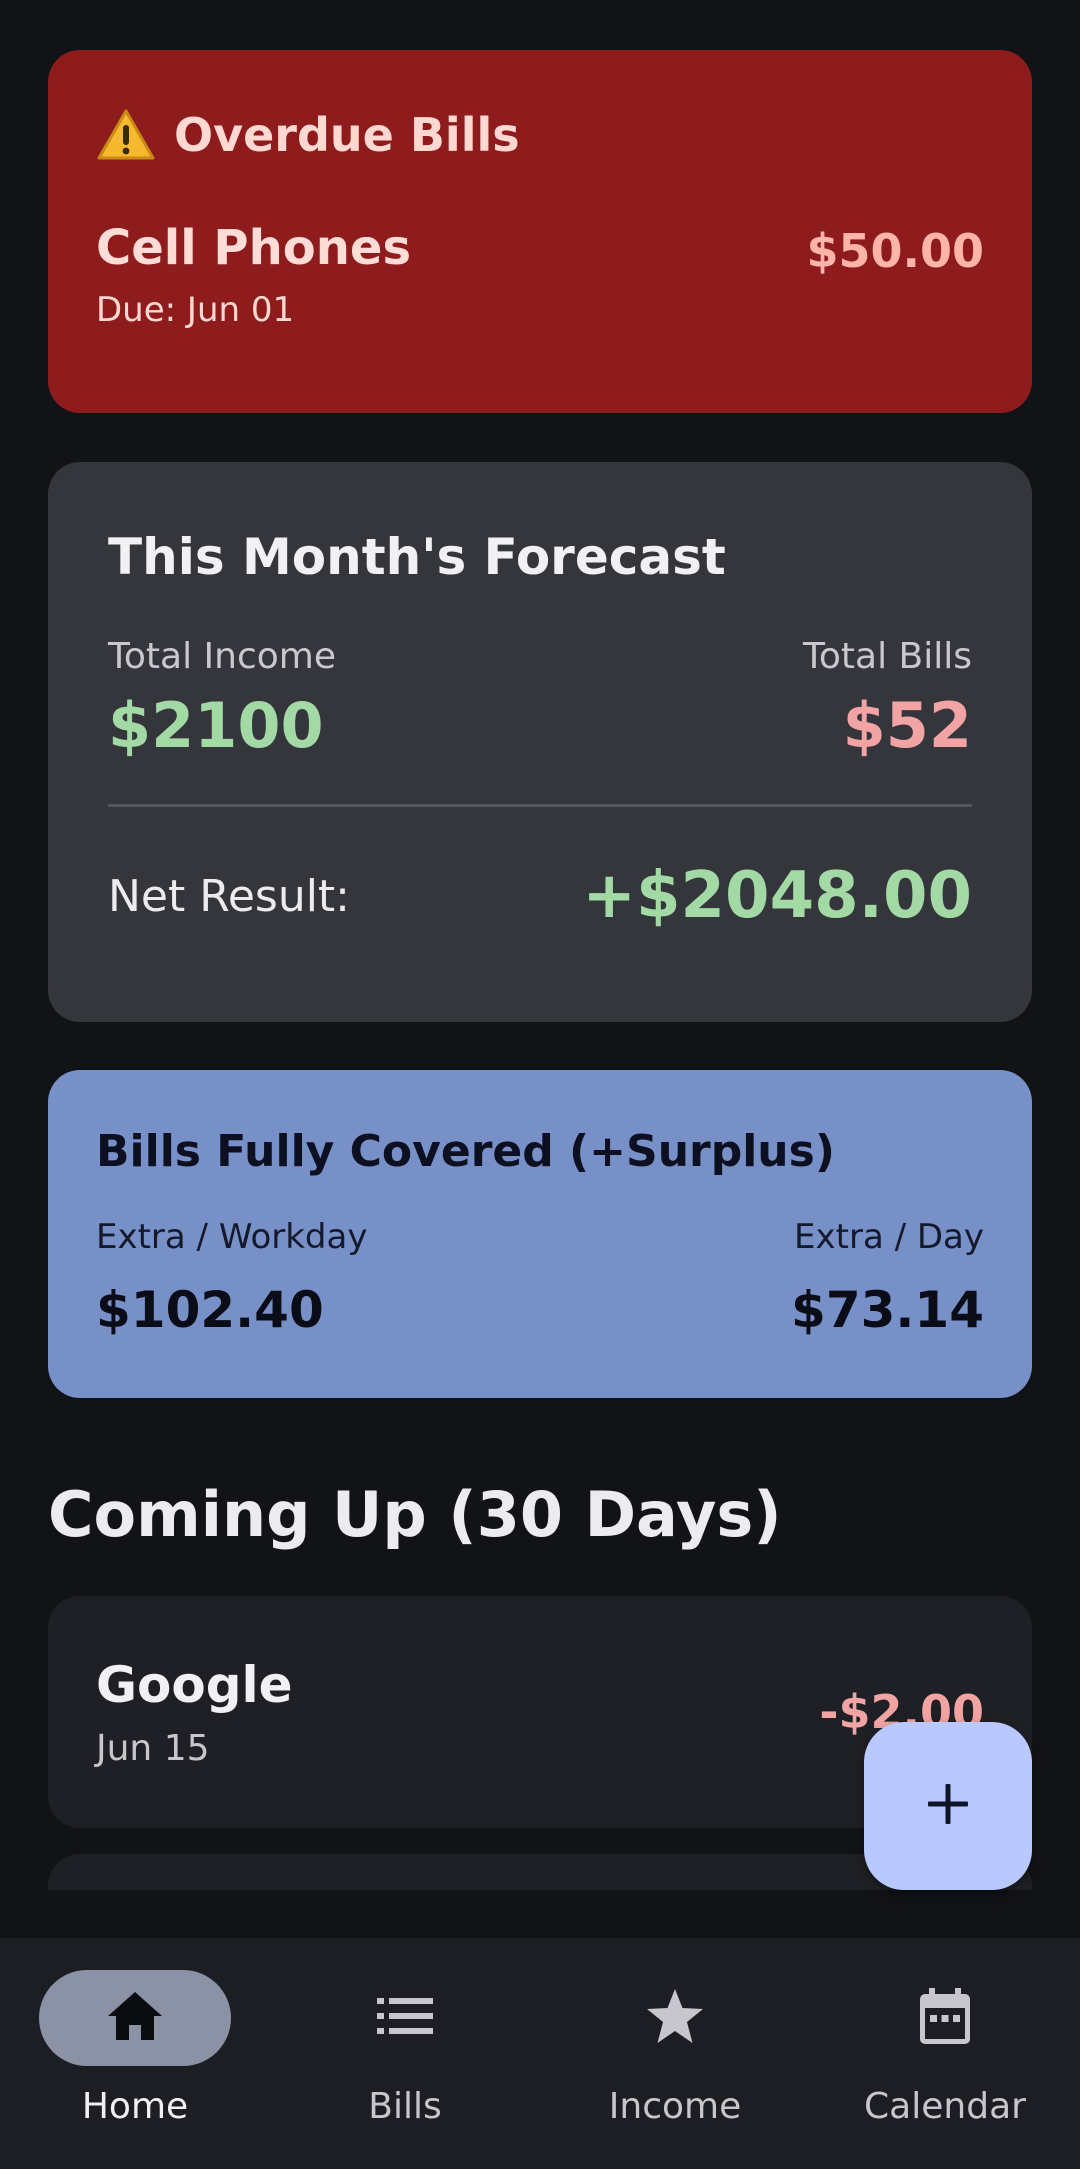 This screenshot has width=1080, height=2169. What do you see at coordinates (945, 2018) in the screenshot?
I see `calendar-icon` at bounding box center [945, 2018].